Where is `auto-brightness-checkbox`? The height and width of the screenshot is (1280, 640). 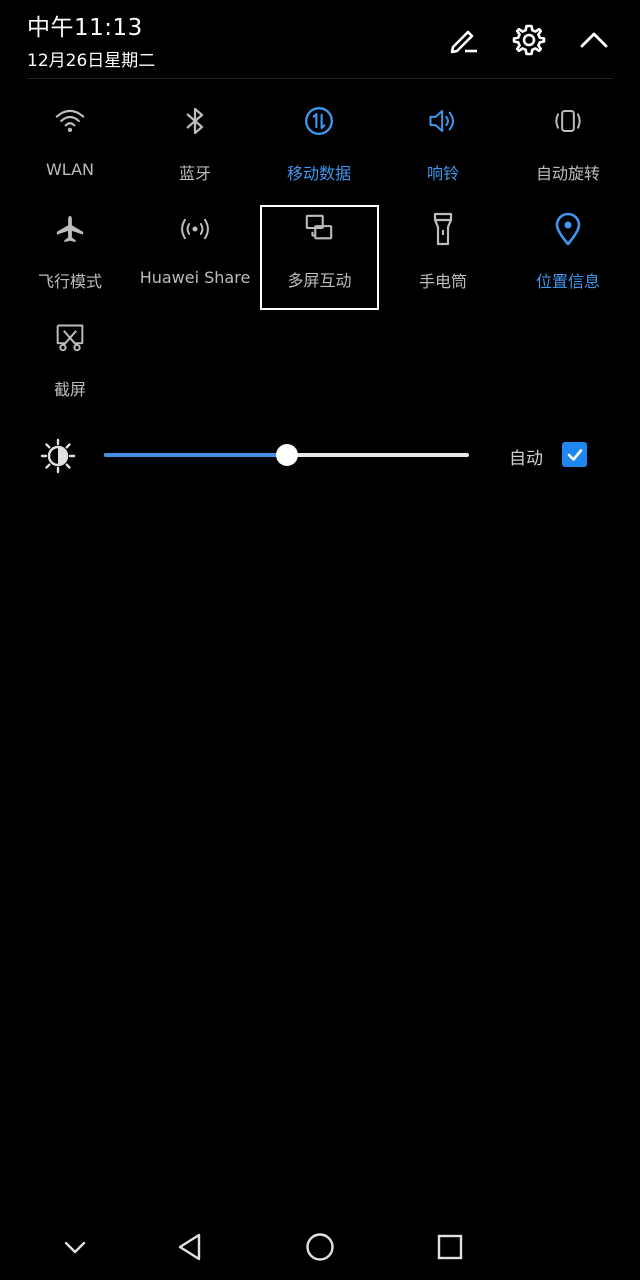 auto-brightness-checkbox is located at coordinates (574, 454).